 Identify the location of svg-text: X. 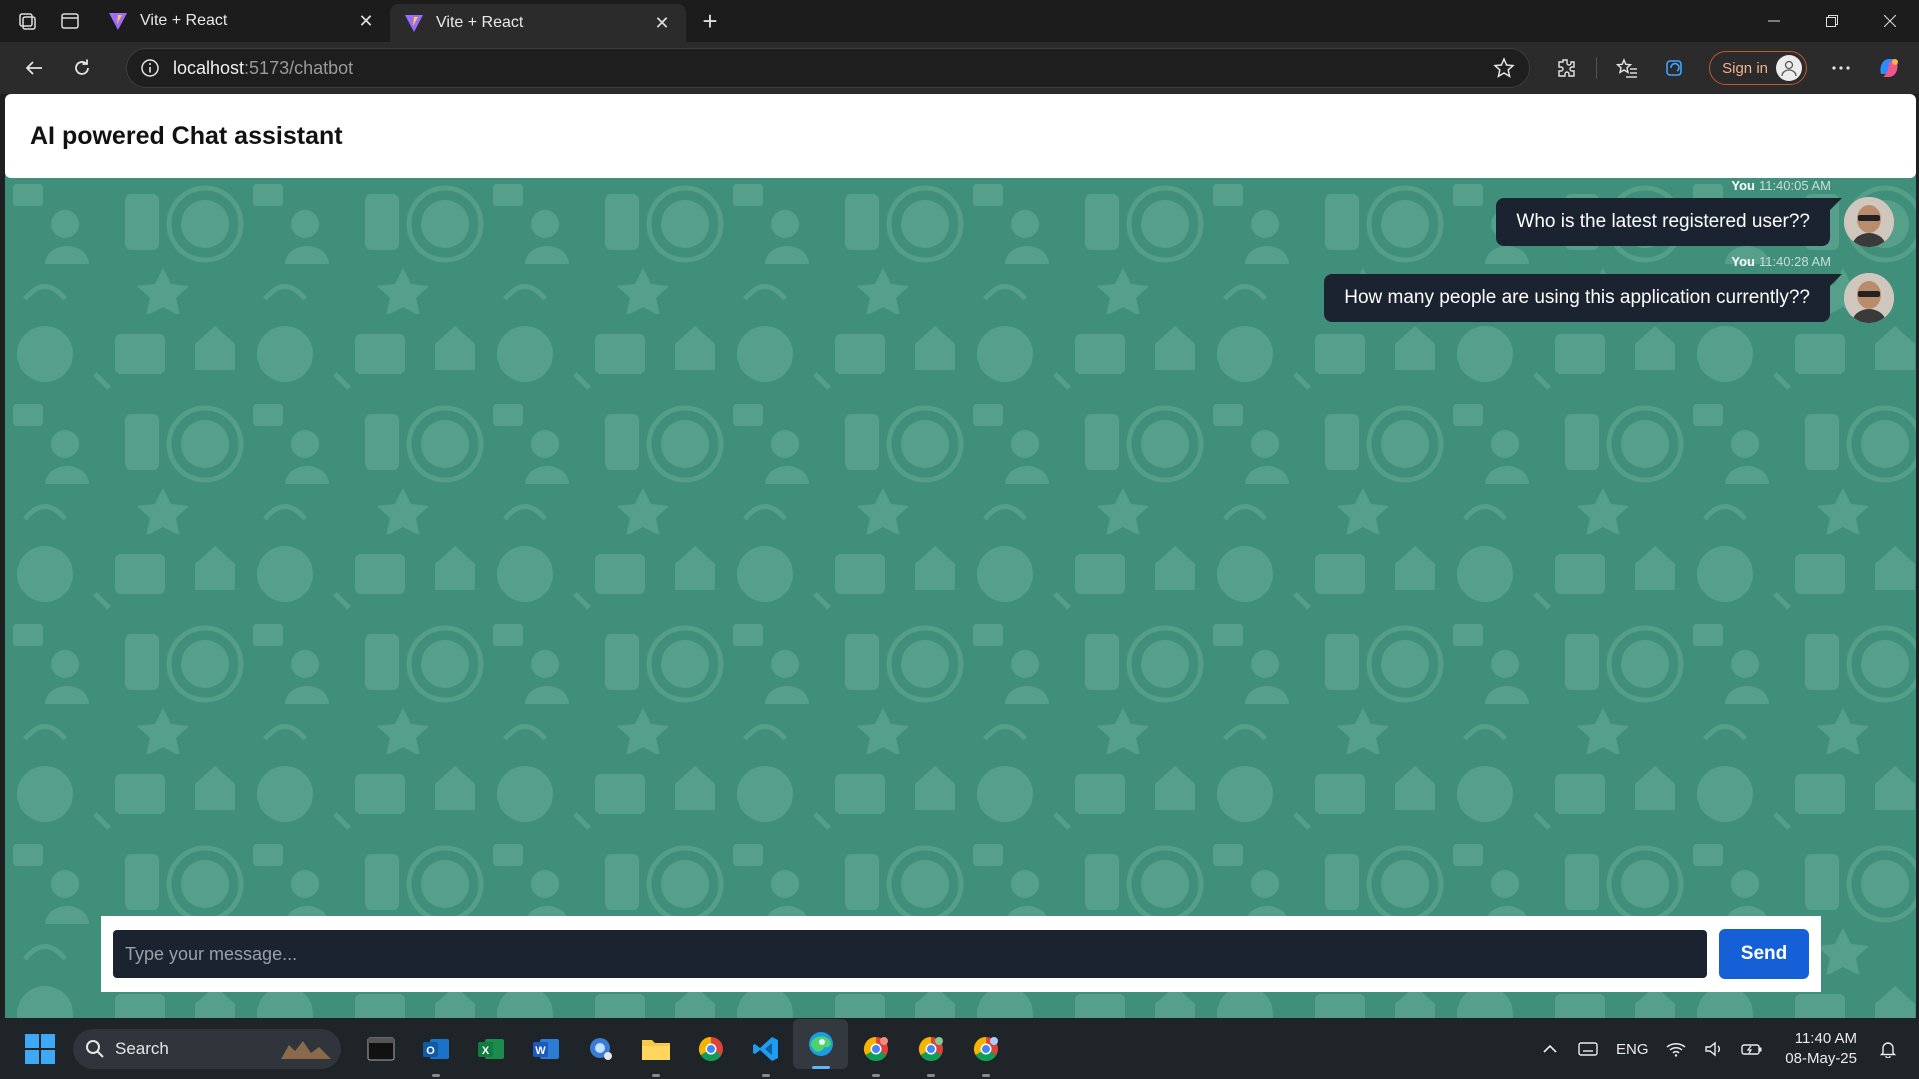
(485, 1051).